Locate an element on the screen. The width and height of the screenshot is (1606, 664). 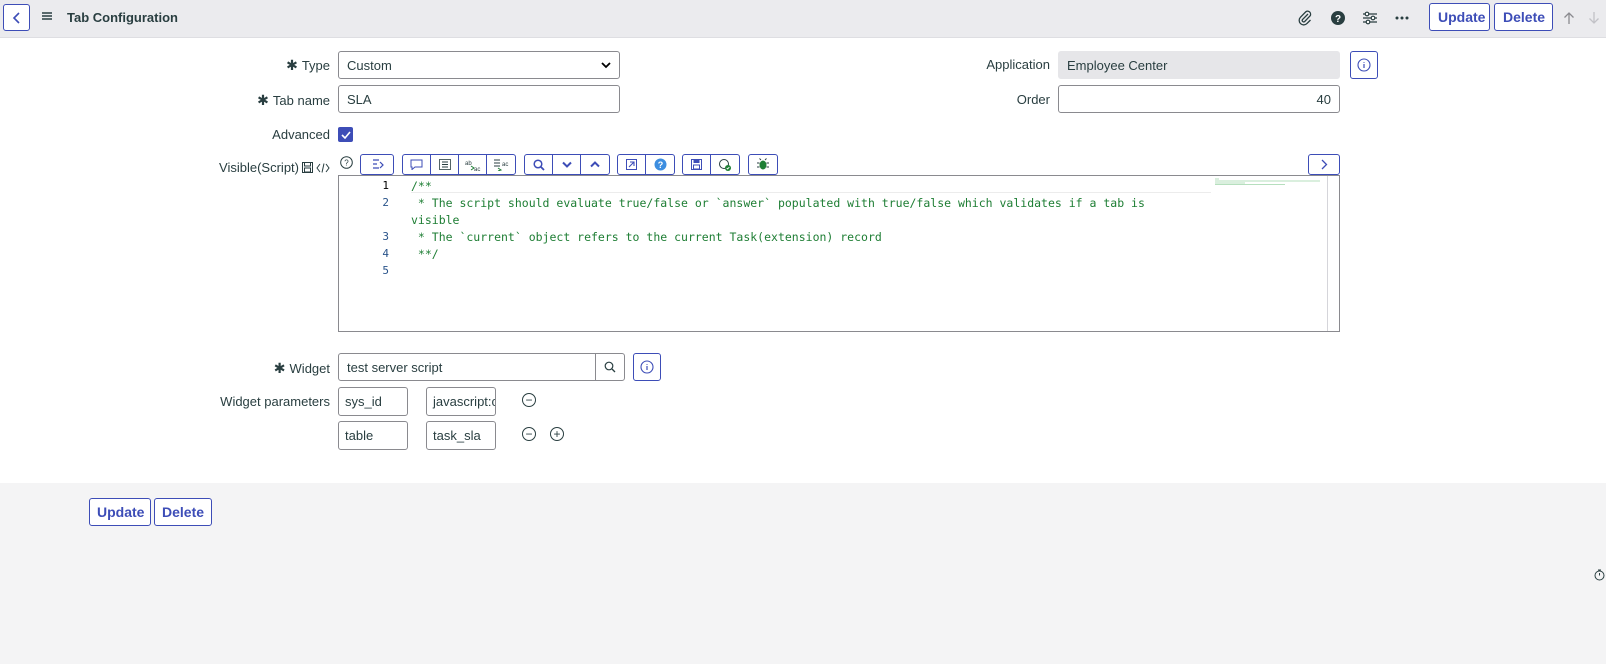
widget-parameters-label: Widget parameters is located at coordinates (275, 401).